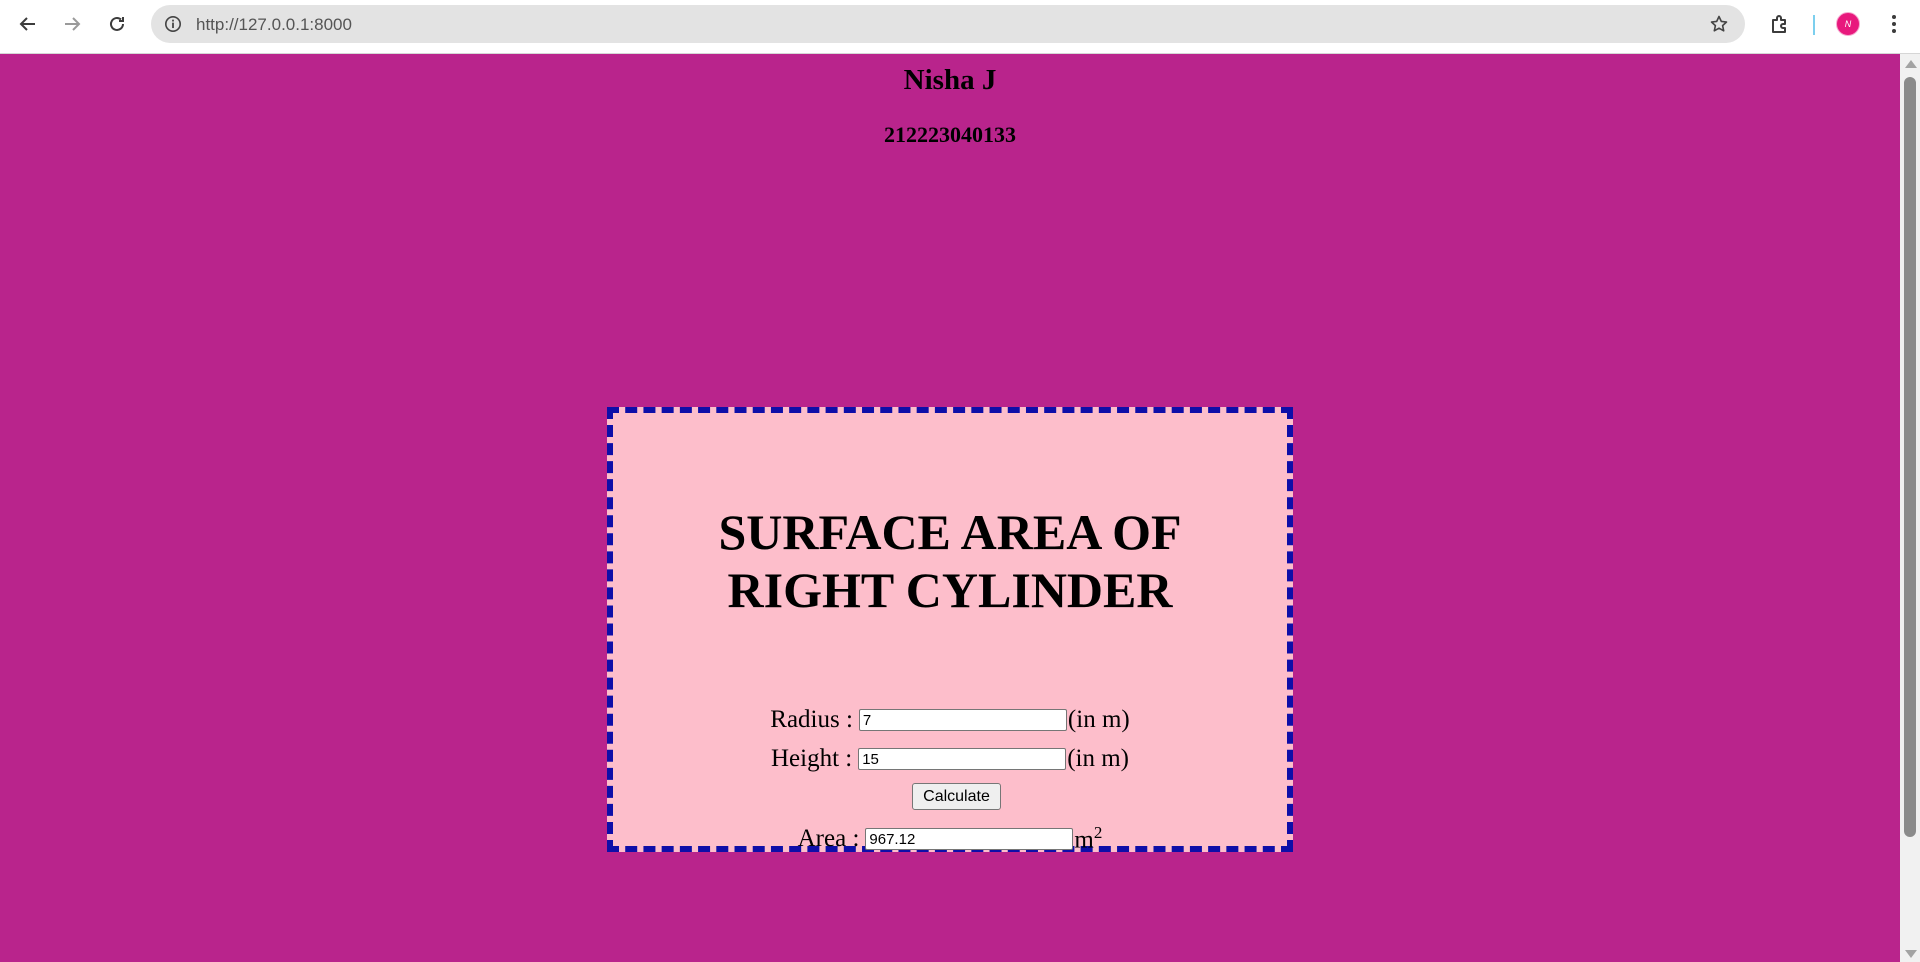  What do you see at coordinates (1911, 954) in the screenshot?
I see `scroll-down-icon` at bounding box center [1911, 954].